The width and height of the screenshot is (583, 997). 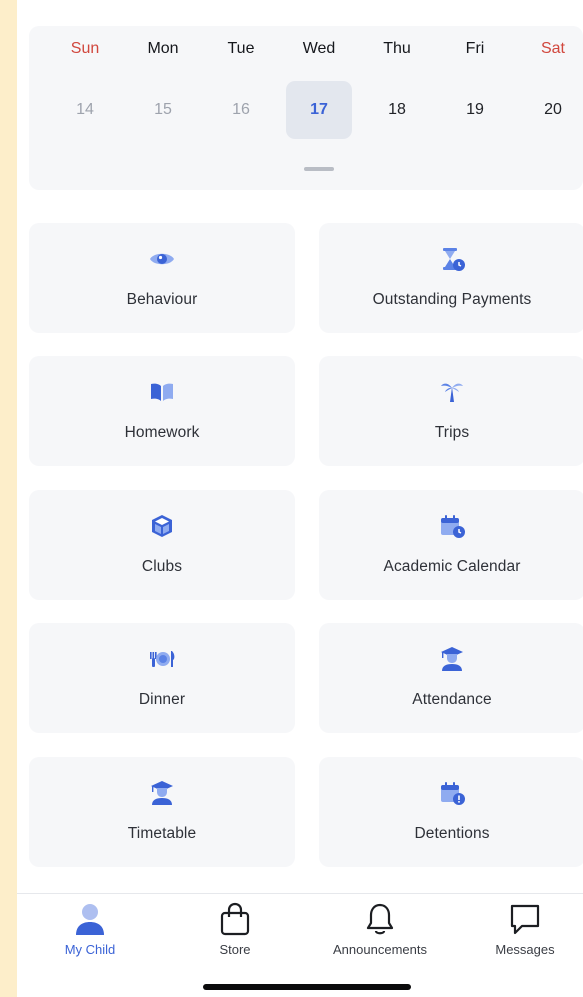 I want to click on day-15: 15, so click(x=163, y=110).